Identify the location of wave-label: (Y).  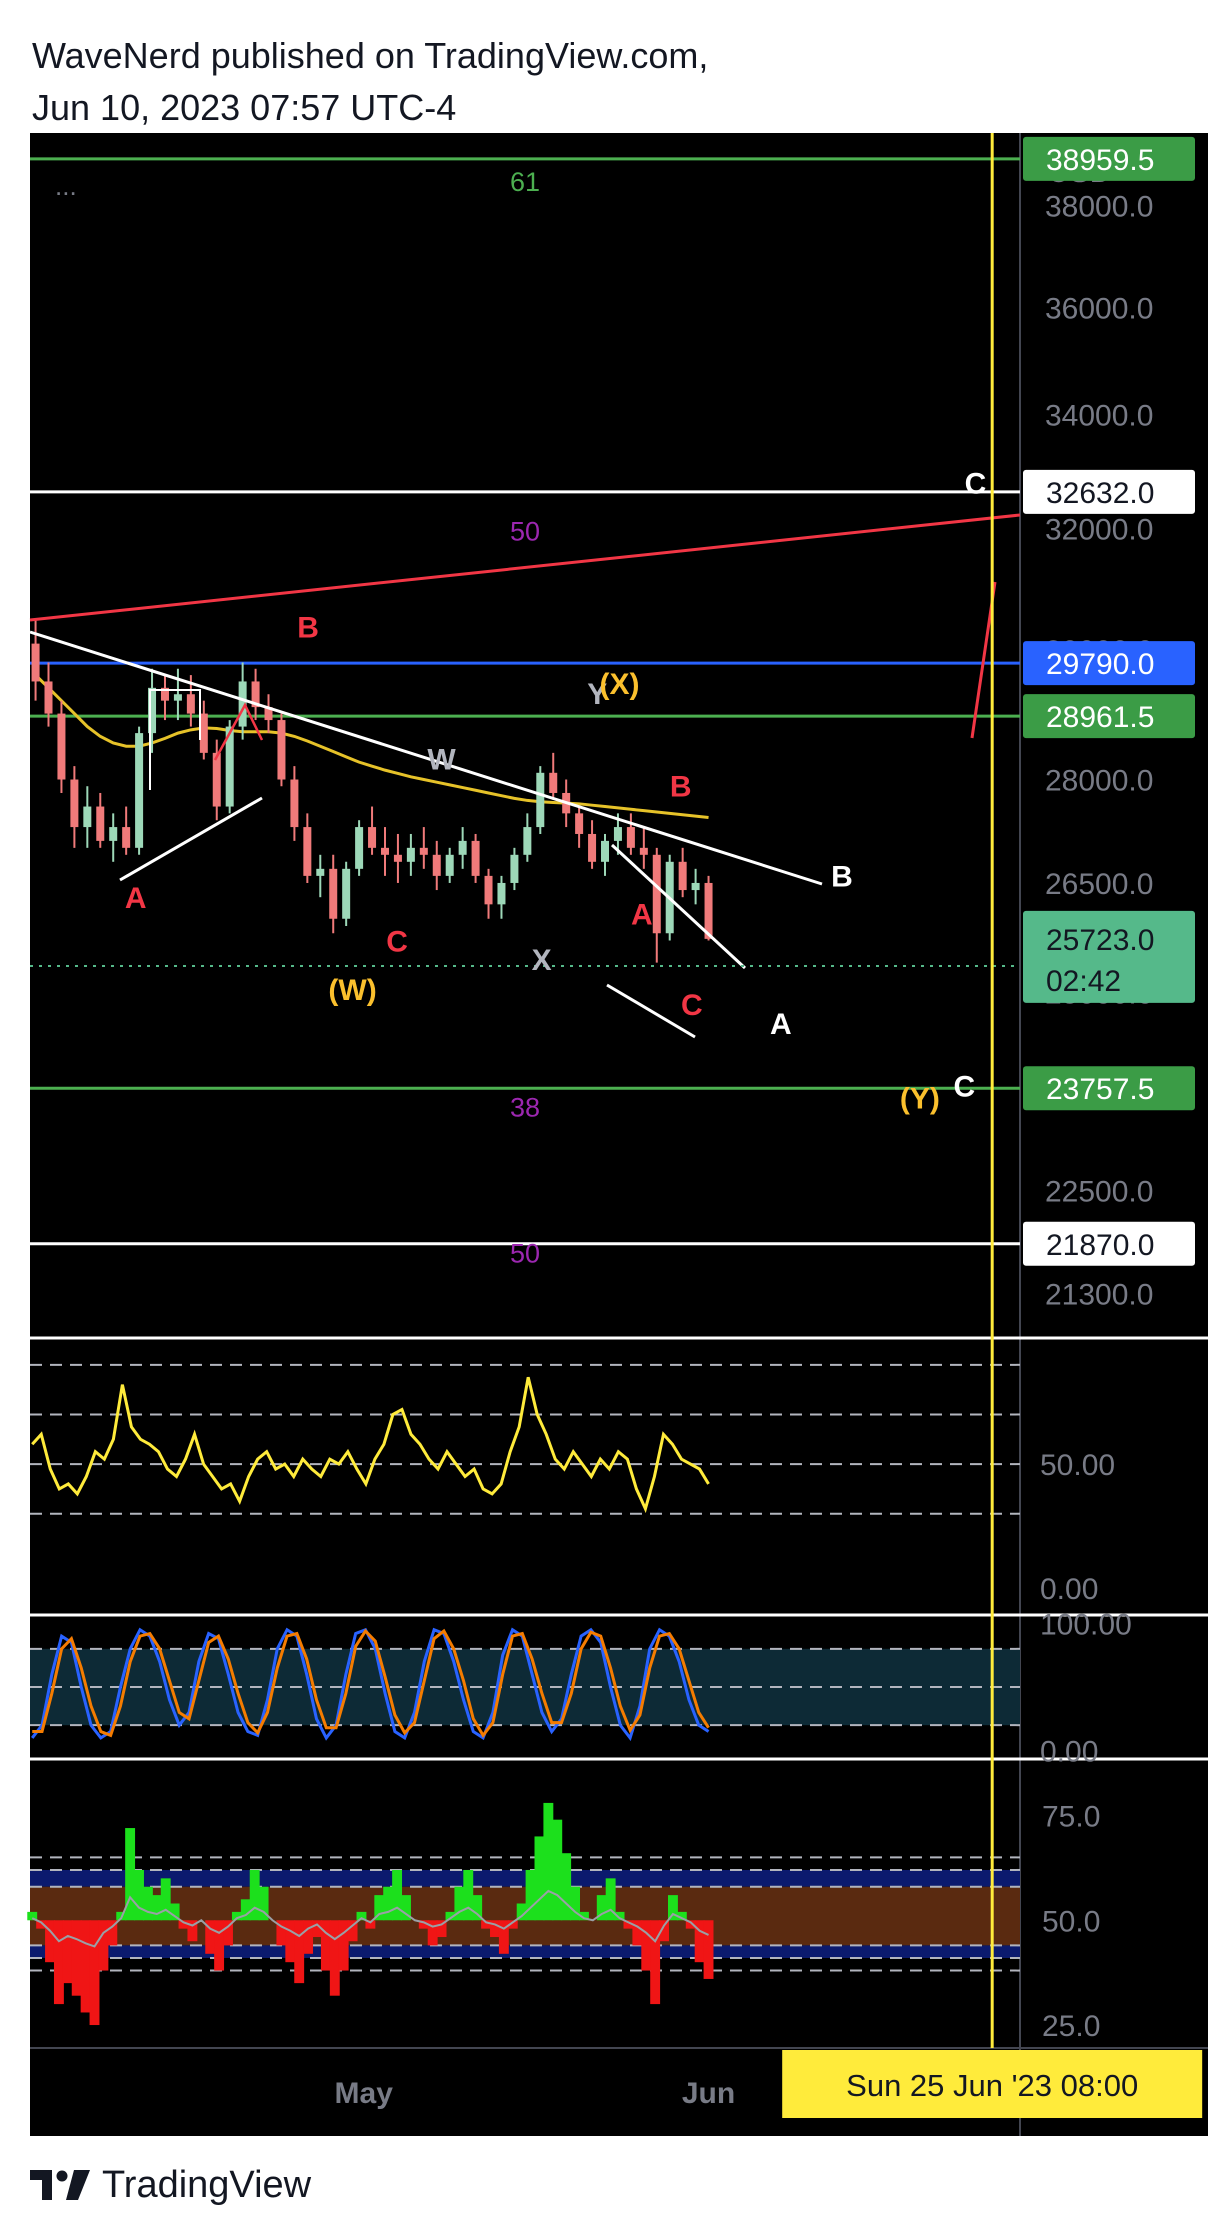
(920, 1099).